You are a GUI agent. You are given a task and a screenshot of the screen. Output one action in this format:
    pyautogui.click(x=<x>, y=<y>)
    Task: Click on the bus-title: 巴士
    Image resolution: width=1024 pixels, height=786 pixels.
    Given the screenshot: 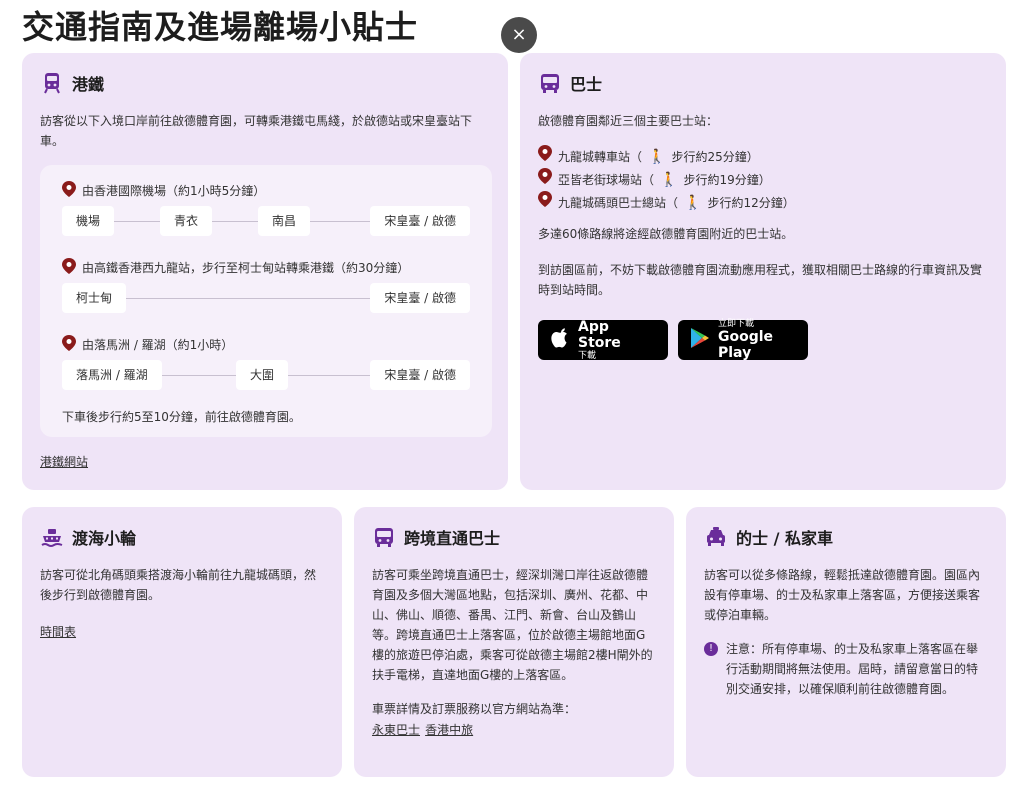 What is the action you would take?
    pyautogui.click(x=586, y=84)
    